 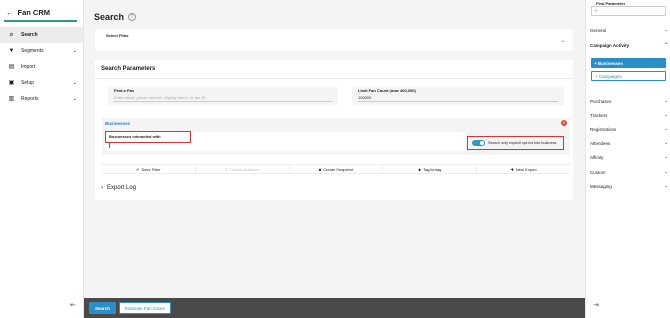 I want to click on action-label: New Export, so click(x=526, y=169).